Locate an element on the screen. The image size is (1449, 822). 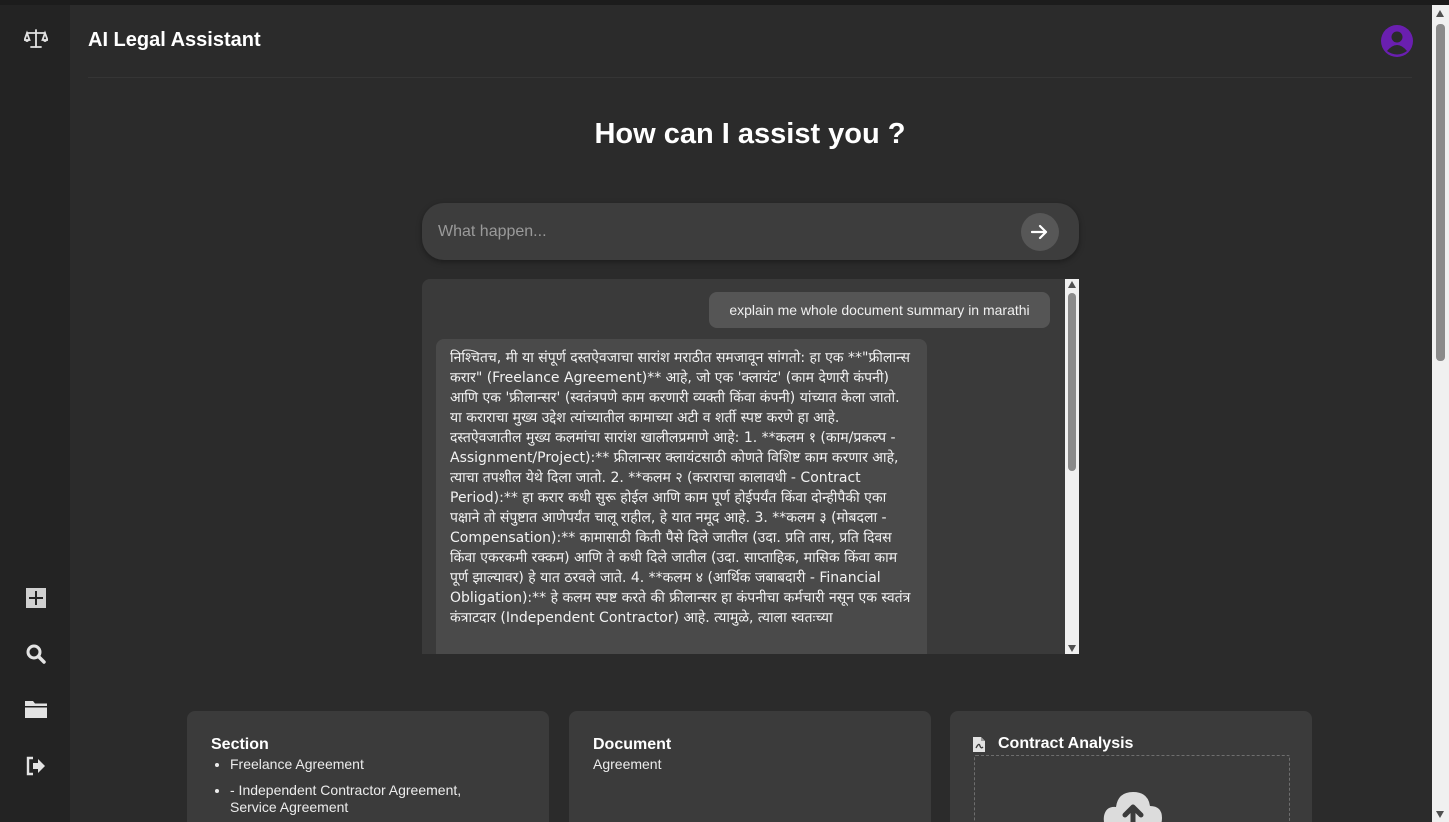
header-divider is located at coordinates (750, 77).